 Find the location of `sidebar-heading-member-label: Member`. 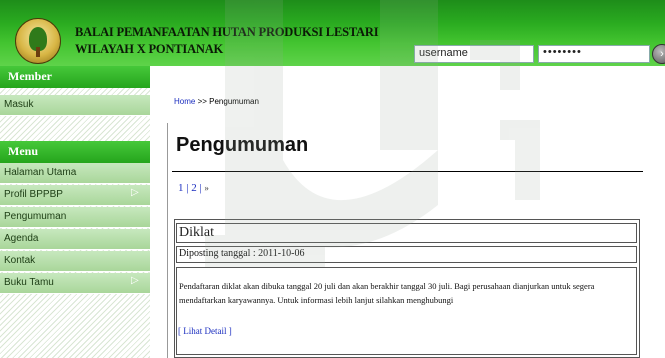

sidebar-heading-member-label: Member is located at coordinates (30, 76).